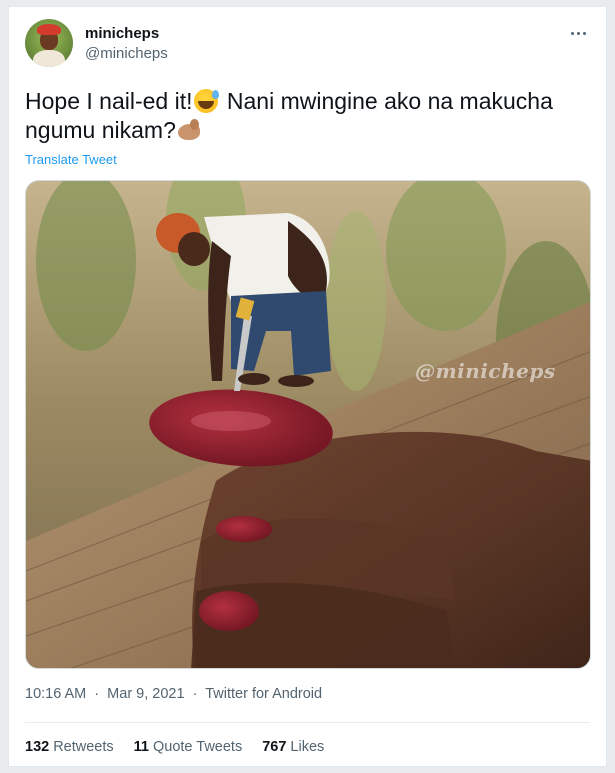  What do you see at coordinates (83, 747) in the screenshot?
I see `retweets-label: Retweets` at bounding box center [83, 747].